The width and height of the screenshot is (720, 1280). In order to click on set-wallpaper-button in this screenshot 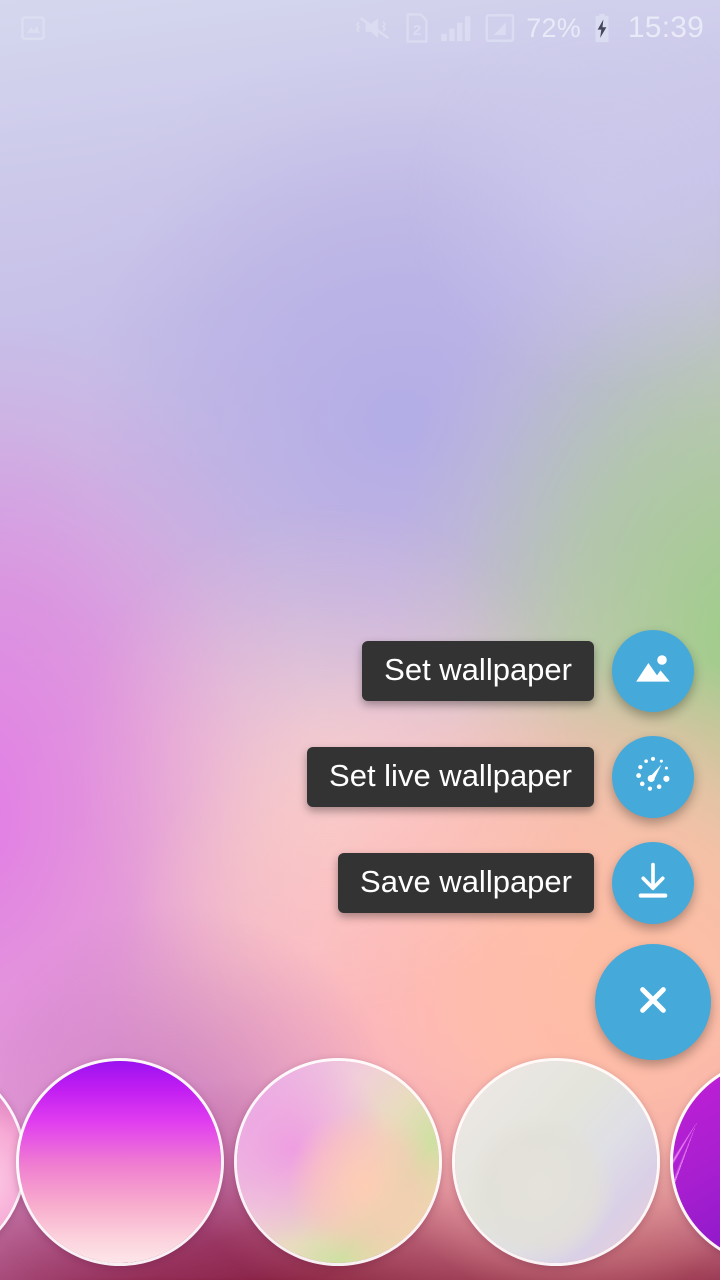, I will do `click(653, 671)`.